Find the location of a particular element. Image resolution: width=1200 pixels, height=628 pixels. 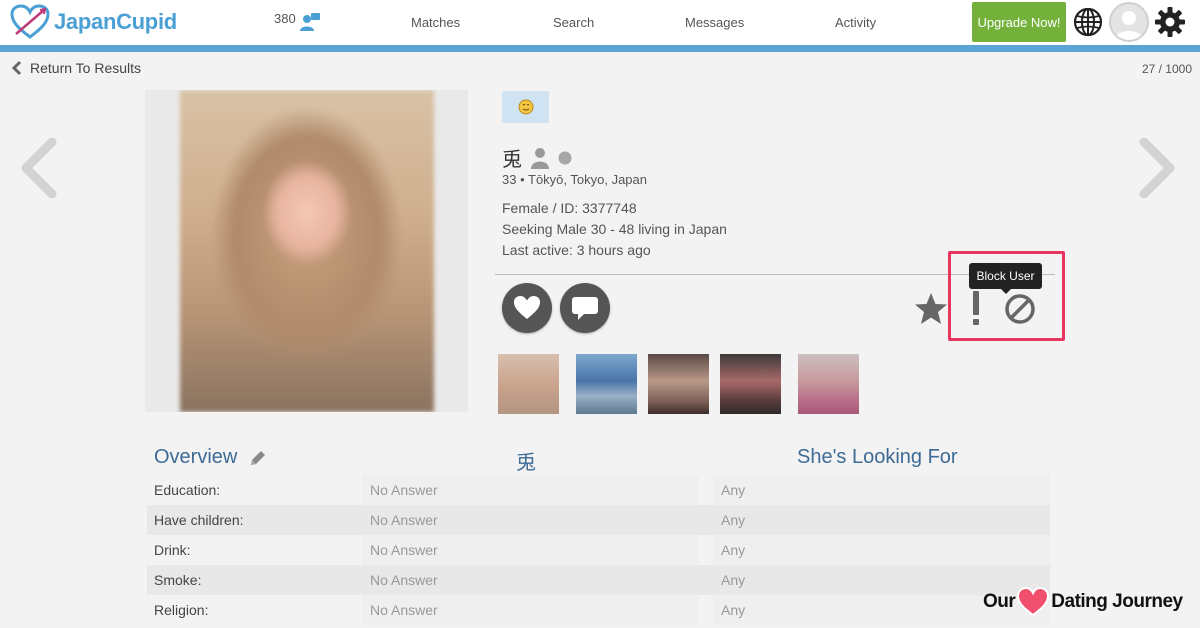

main-profile-photo is located at coordinates (306, 251).